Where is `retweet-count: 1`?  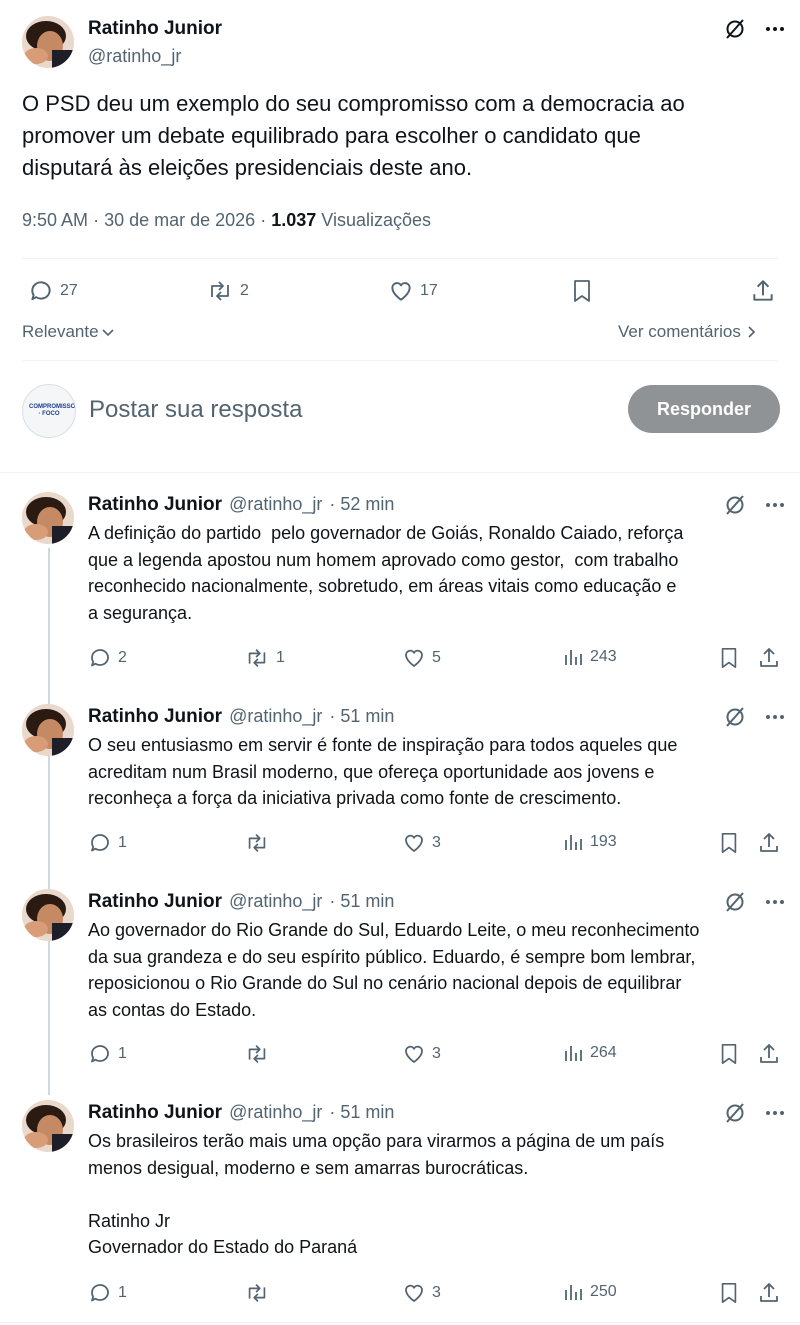
retweet-count: 1 is located at coordinates (280, 657).